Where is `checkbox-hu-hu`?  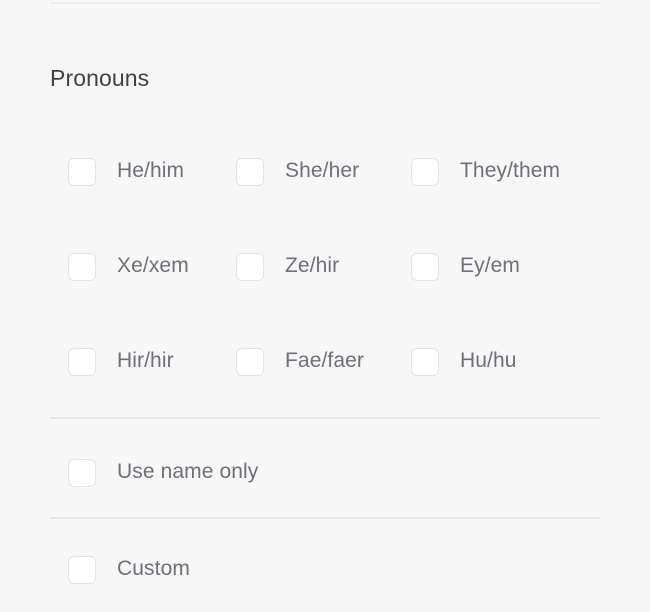 checkbox-hu-hu is located at coordinates (425, 362).